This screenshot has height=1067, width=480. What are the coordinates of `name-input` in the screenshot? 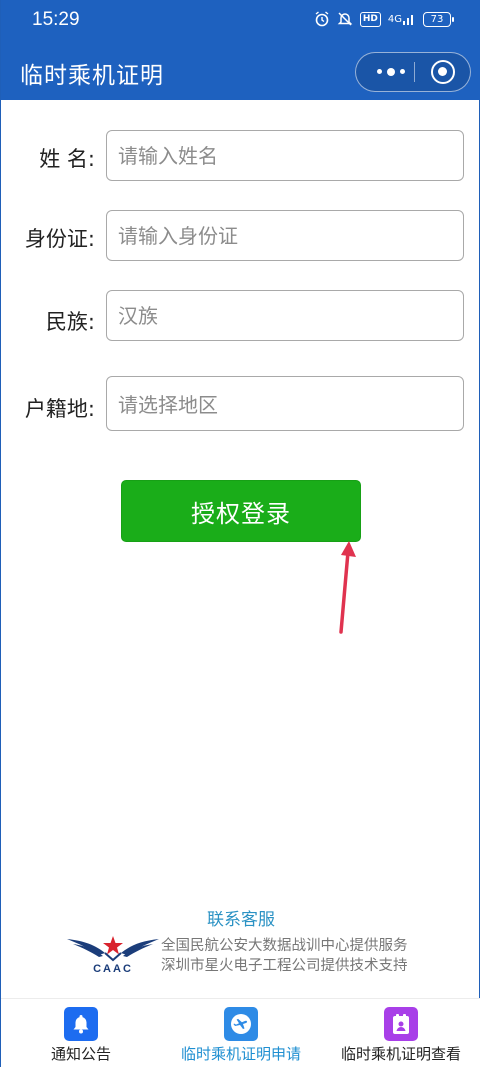 It's located at (290, 155).